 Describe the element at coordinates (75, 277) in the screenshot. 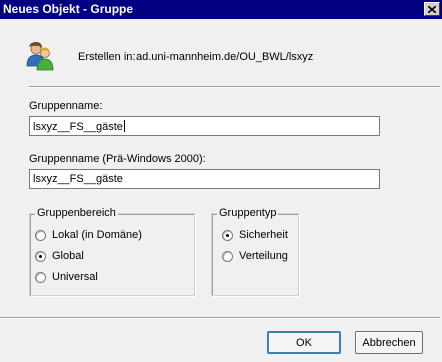

I see `radio-label: Universal` at that location.